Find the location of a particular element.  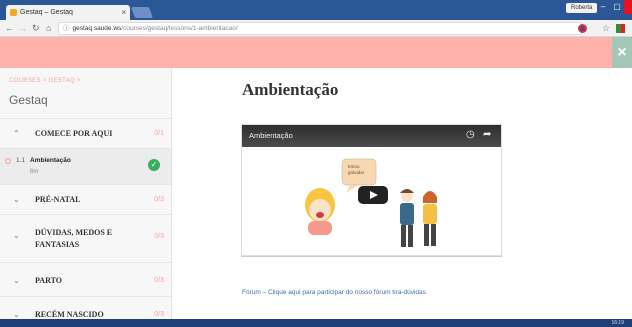

browser-titlebar: Gestaq – Gestaq × Roberta – ▢ is located at coordinates (316, 10).